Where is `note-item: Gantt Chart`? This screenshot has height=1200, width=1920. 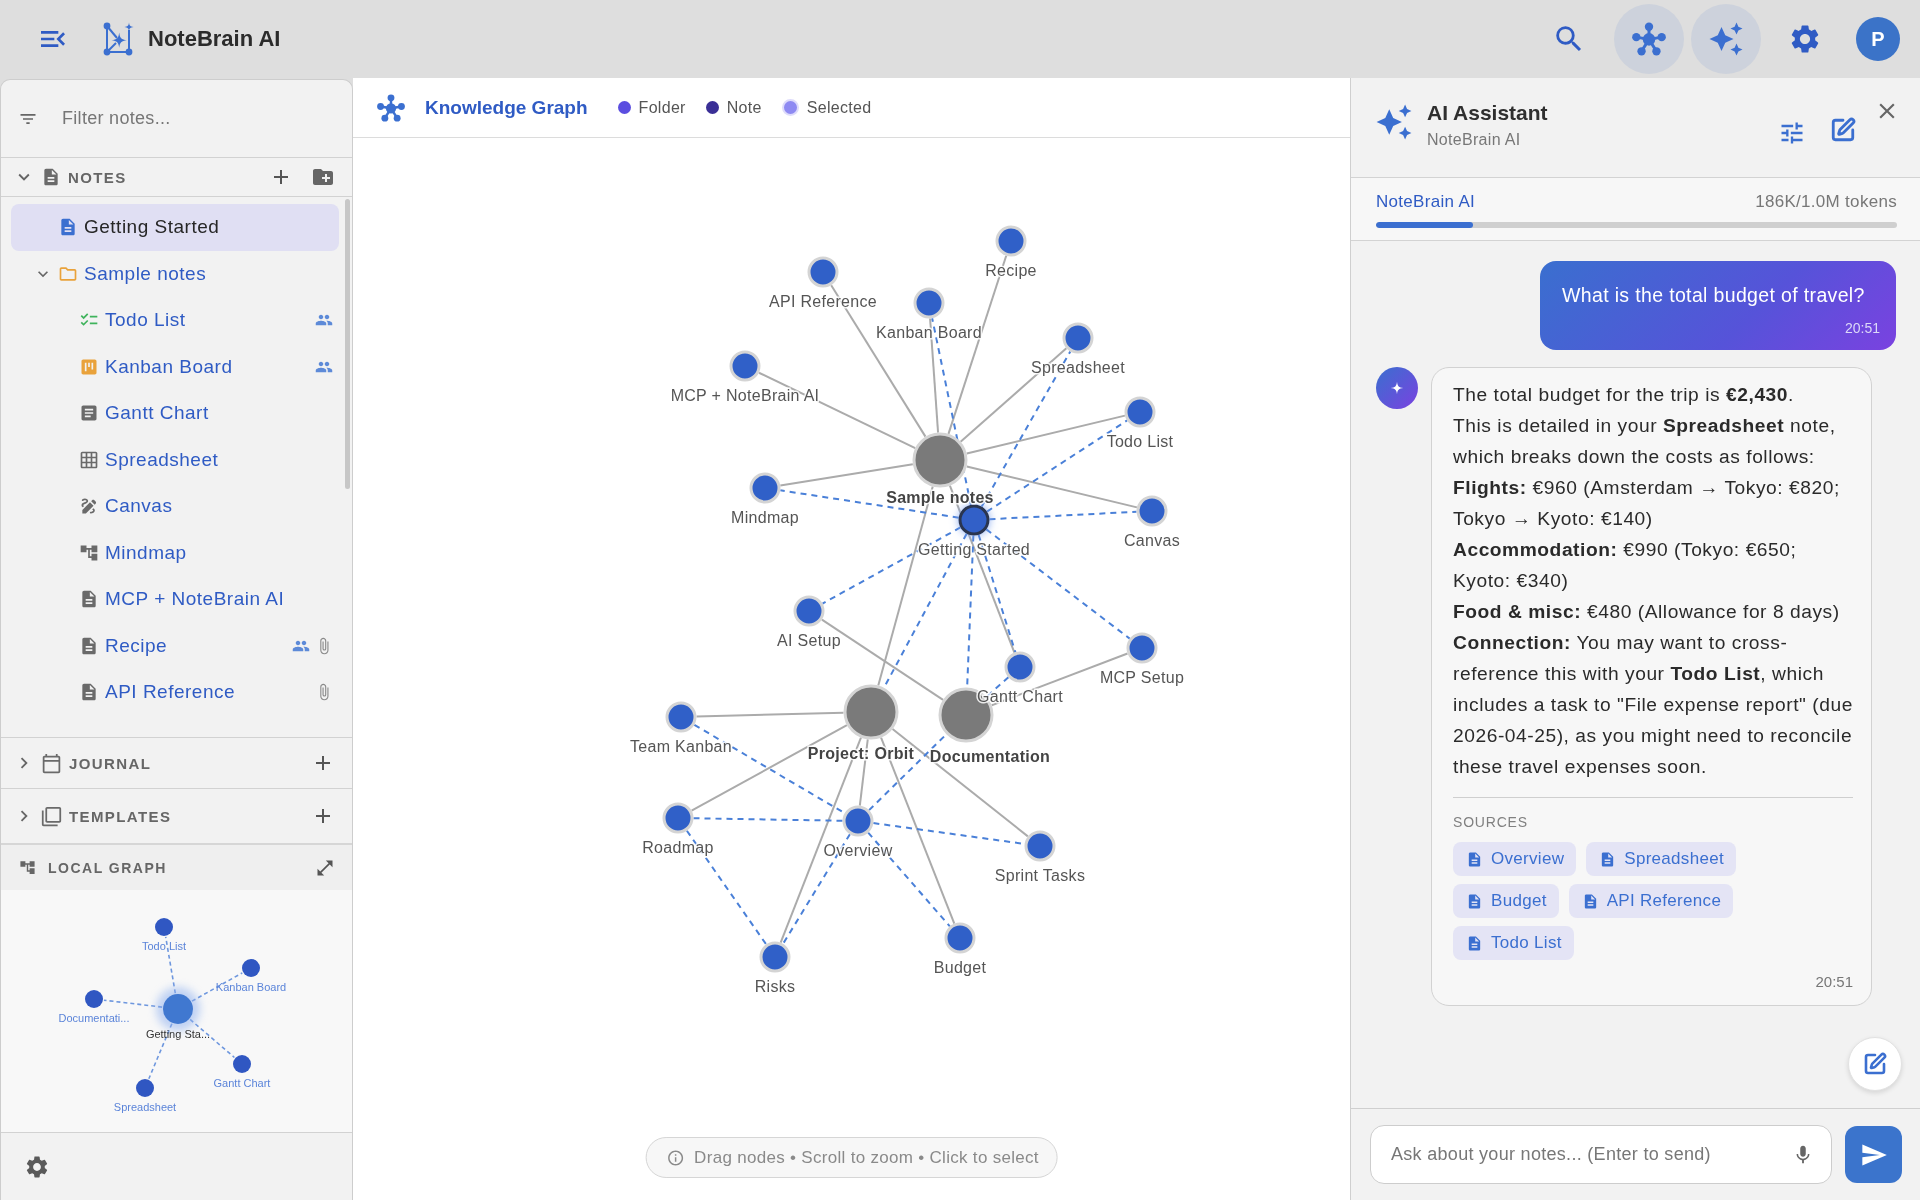
note-item: Gantt Chart is located at coordinates (175, 413).